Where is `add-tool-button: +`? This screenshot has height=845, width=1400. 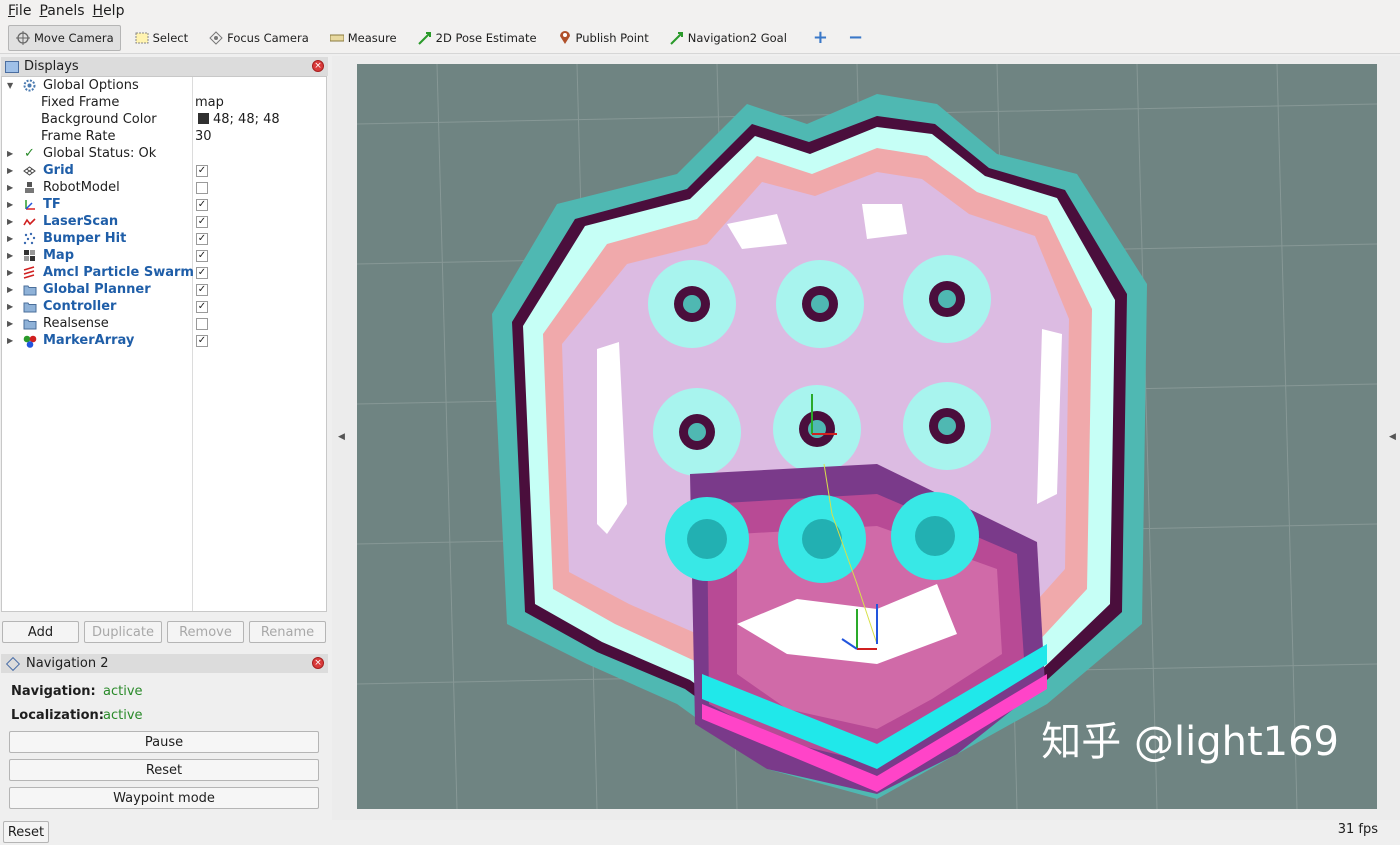
add-tool-button: + is located at coordinates (820, 38).